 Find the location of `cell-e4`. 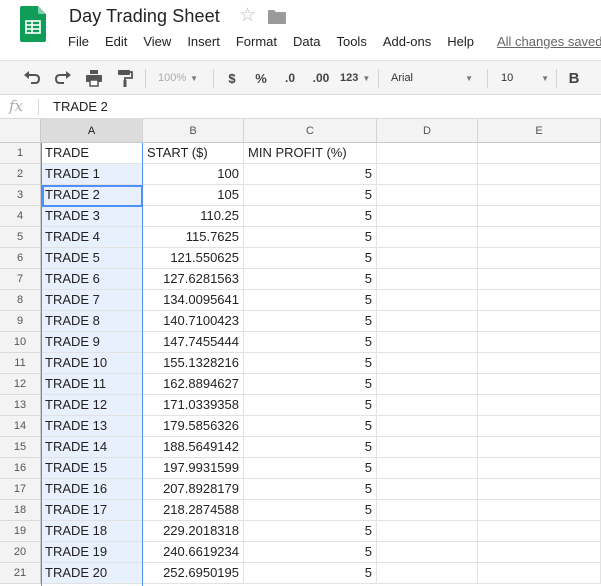

cell-e4 is located at coordinates (539, 216).